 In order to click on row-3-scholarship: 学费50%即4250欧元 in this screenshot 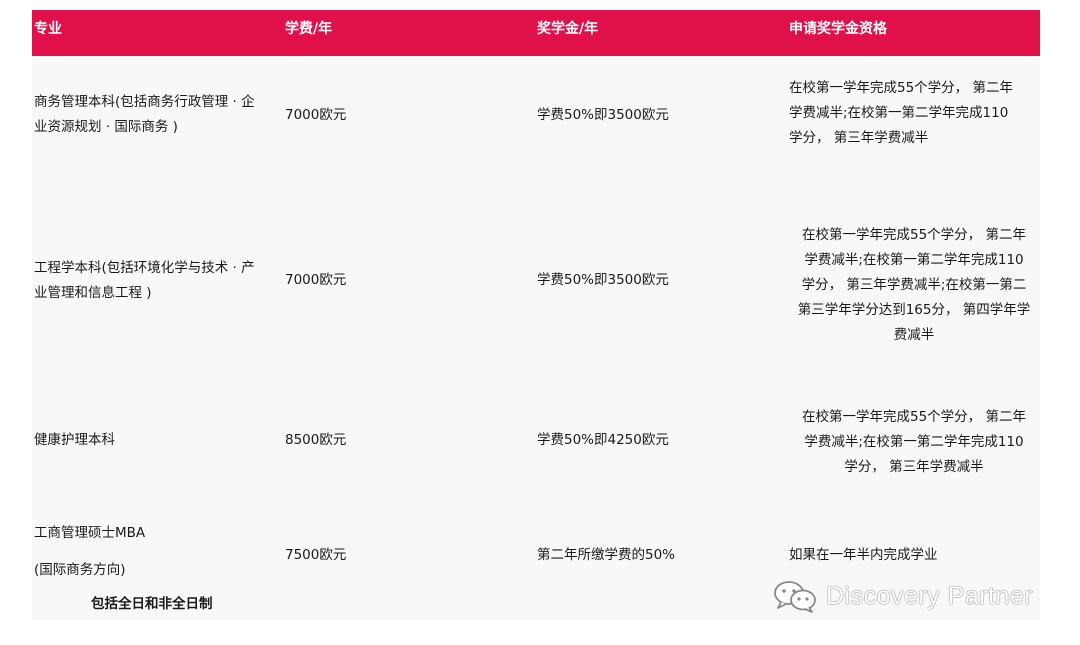, I will do `click(603, 440)`.